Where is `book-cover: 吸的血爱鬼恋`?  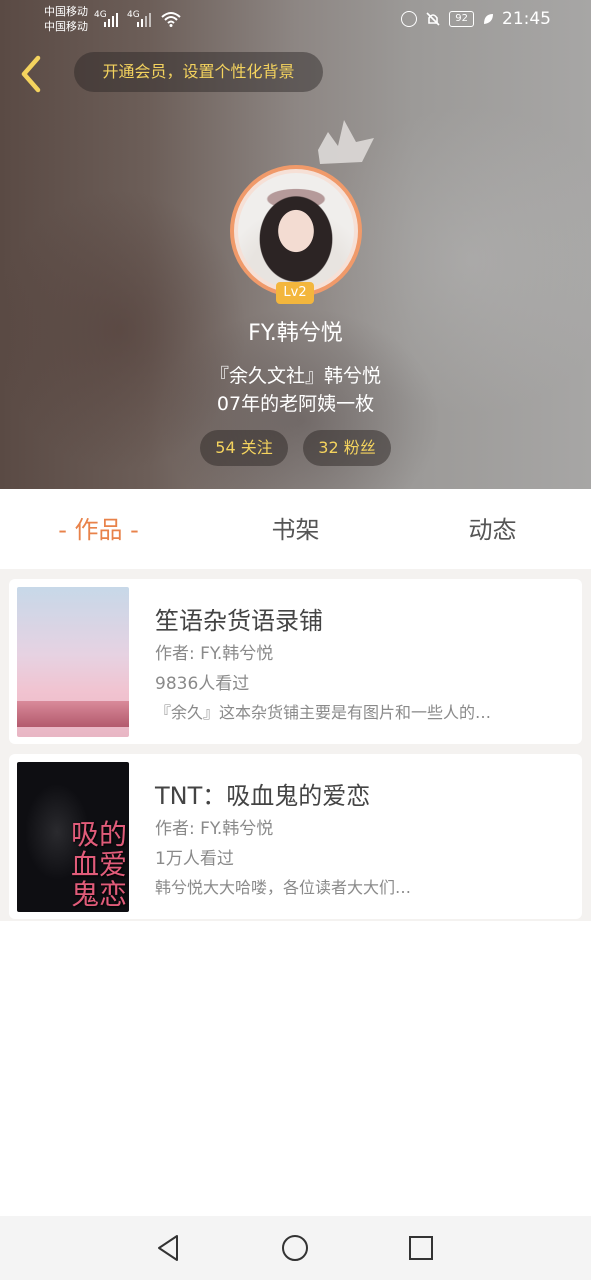 book-cover: 吸的血爱鬼恋 is located at coordinates (73, 837).